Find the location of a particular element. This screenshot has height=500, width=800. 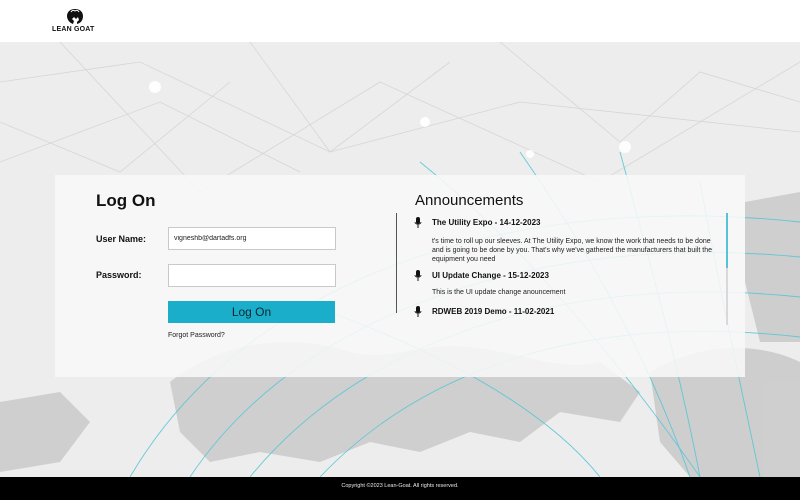

announcement-header: UI Update Change - 15-12-2023 is located at coordinates (565, 276).